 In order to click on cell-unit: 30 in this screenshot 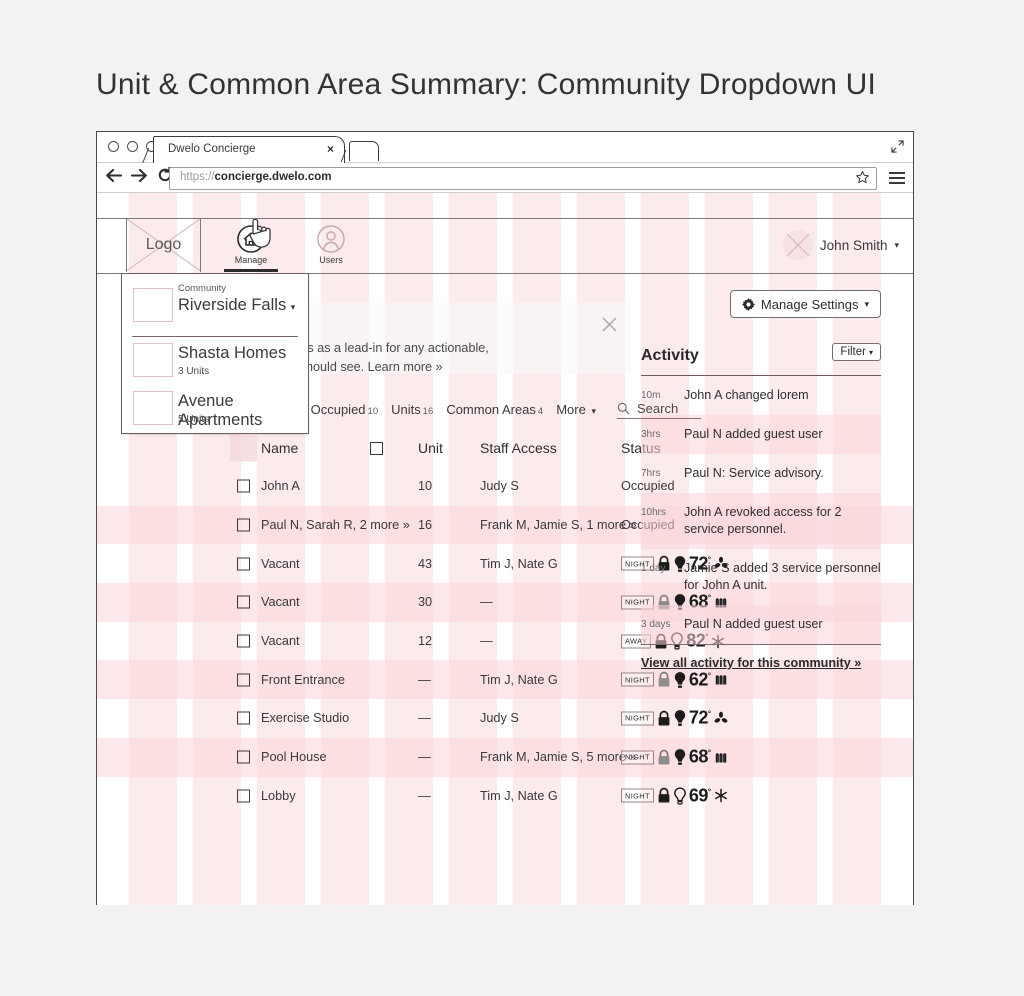, I will do `click(425, 602)`.